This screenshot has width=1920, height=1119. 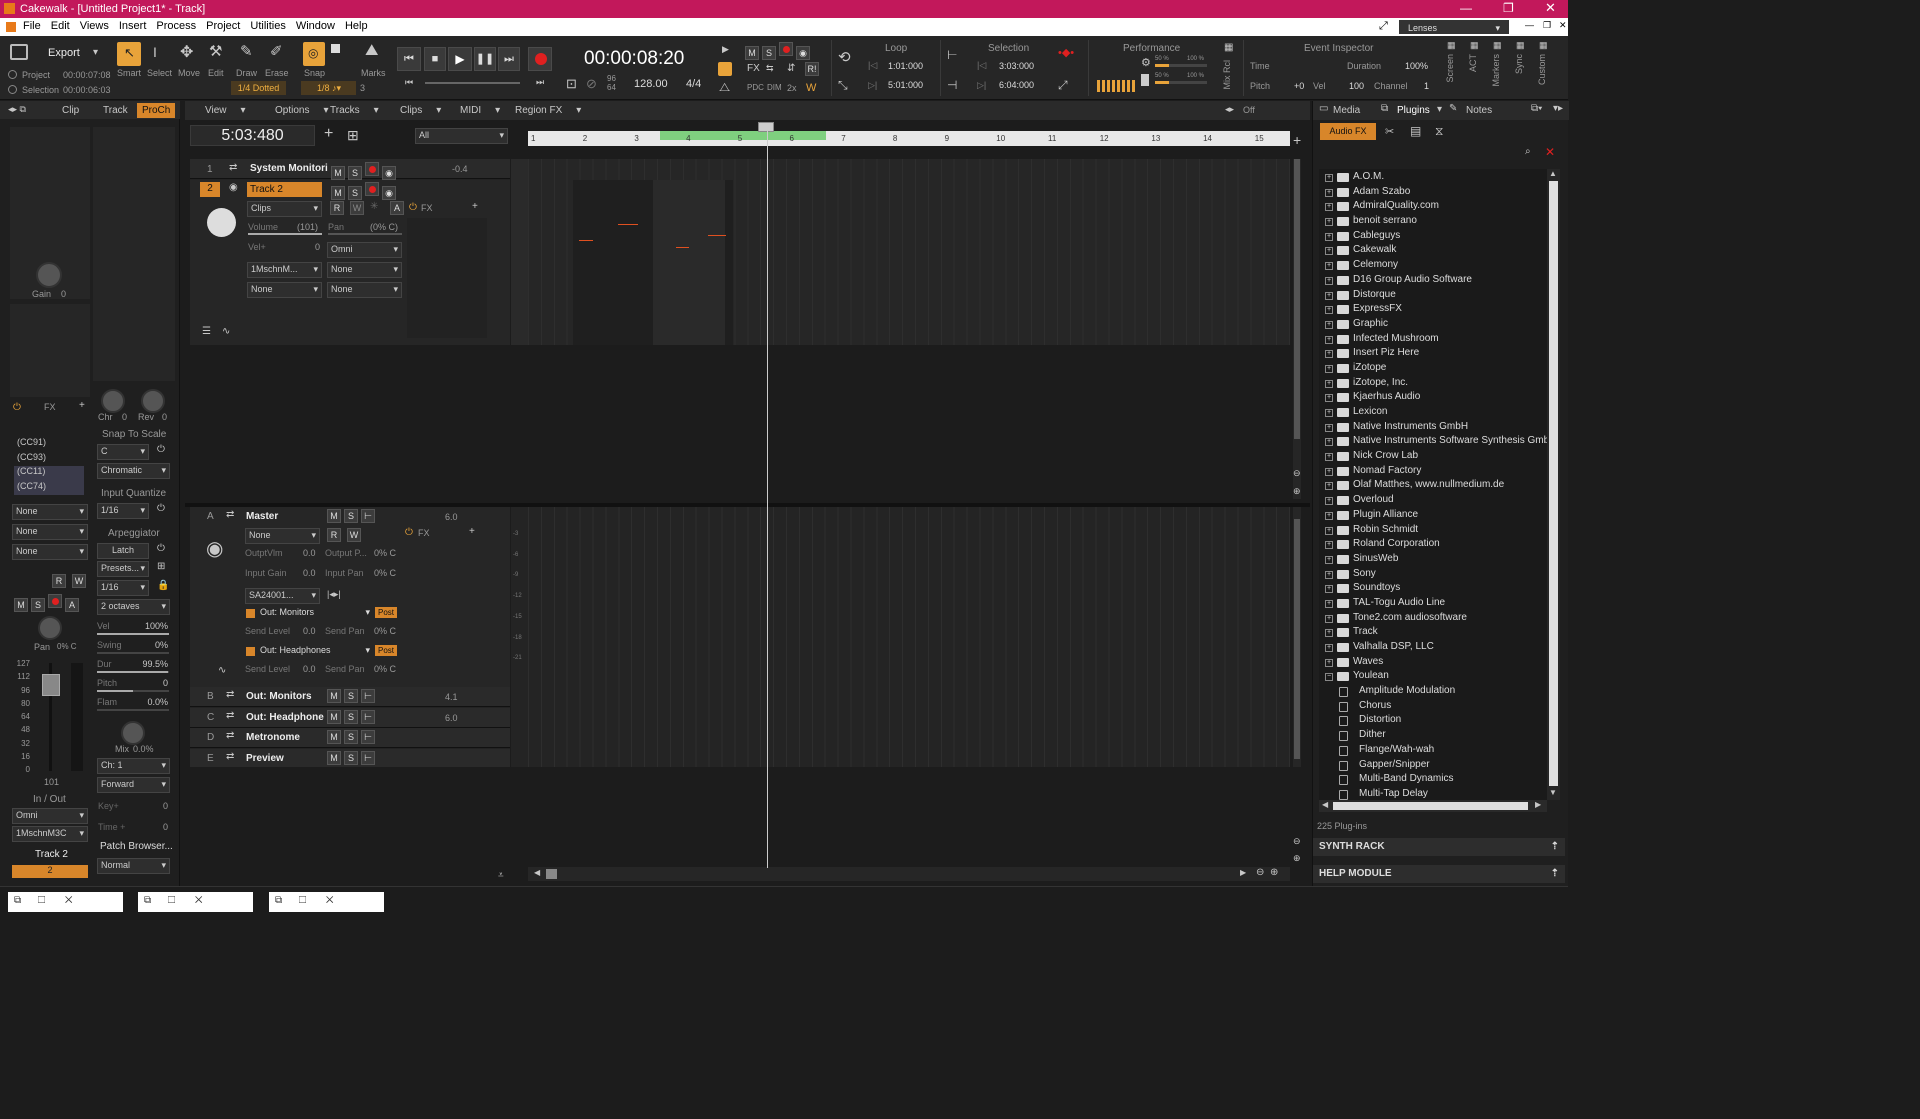 What do you see at coordinates (420, 110) in the screenshot?
I see `tv-menu-clips: Clips ▾` at bounding box center [420, 110].